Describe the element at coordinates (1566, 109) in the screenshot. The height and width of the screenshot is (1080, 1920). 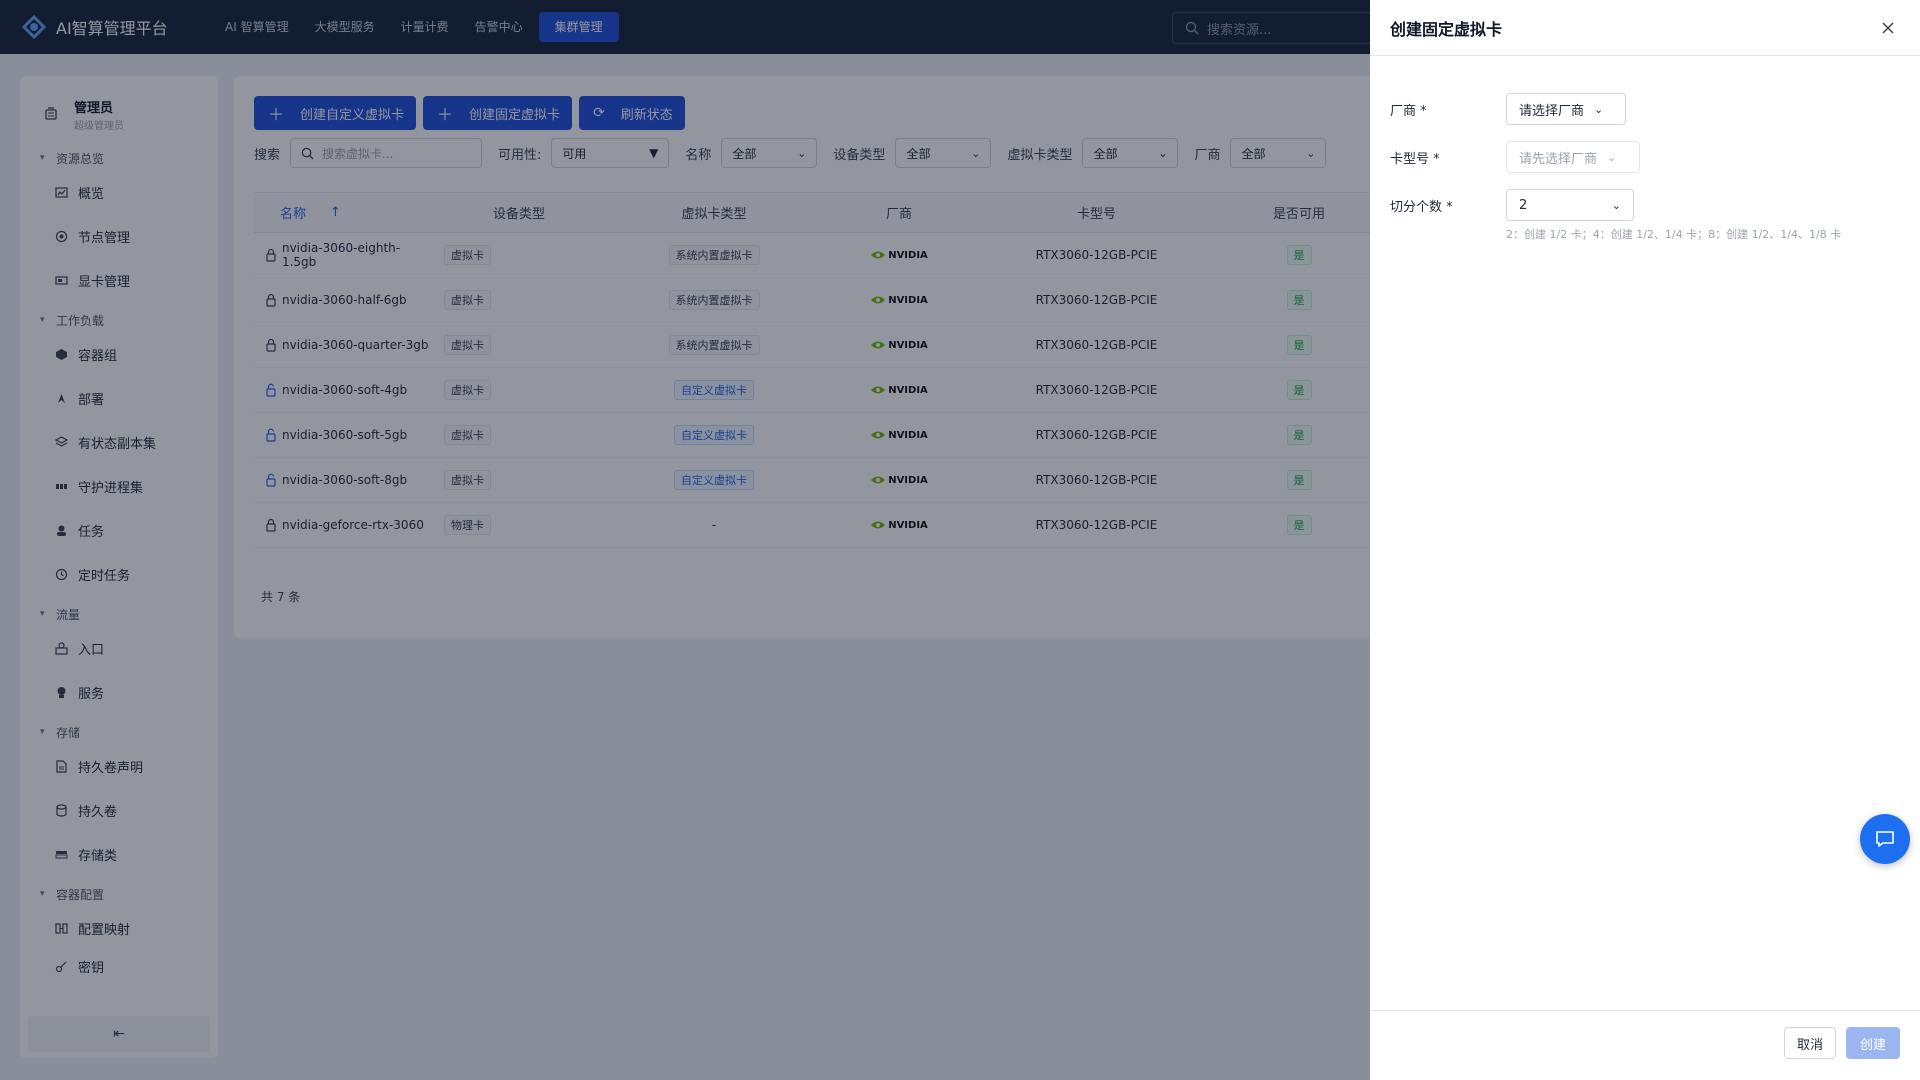
I see `vendor-select: 请选择厂商 ⌄` at that location.